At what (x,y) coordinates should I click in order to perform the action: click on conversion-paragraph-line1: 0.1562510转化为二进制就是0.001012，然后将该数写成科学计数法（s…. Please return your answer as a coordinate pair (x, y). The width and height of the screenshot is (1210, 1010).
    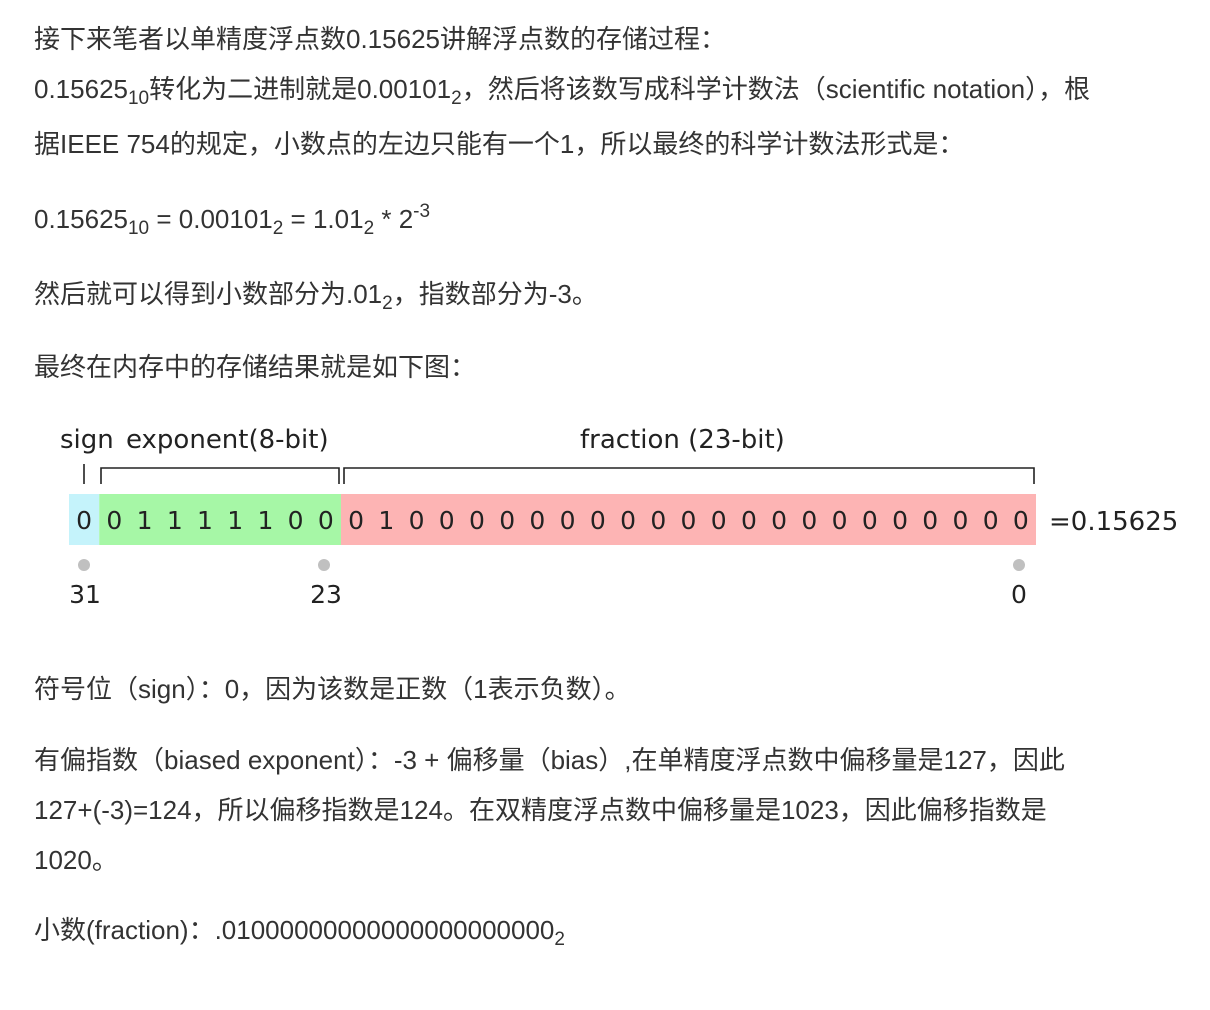
    Looking at the image, I should click on (562, 89).